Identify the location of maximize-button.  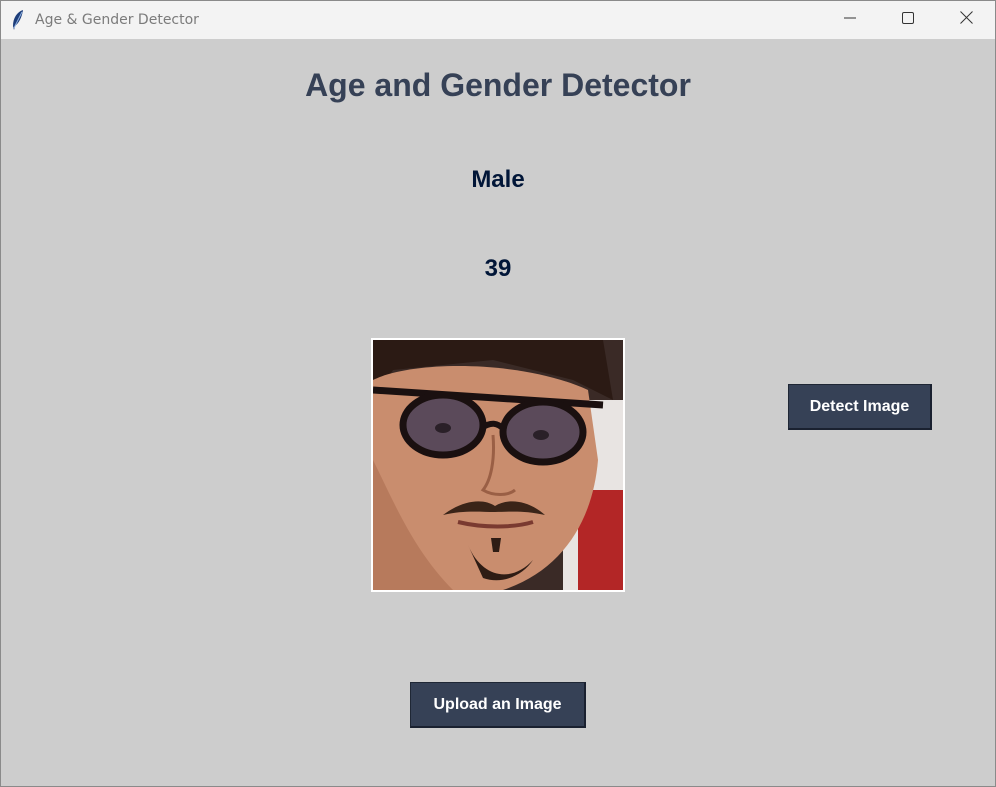
(908, 20).